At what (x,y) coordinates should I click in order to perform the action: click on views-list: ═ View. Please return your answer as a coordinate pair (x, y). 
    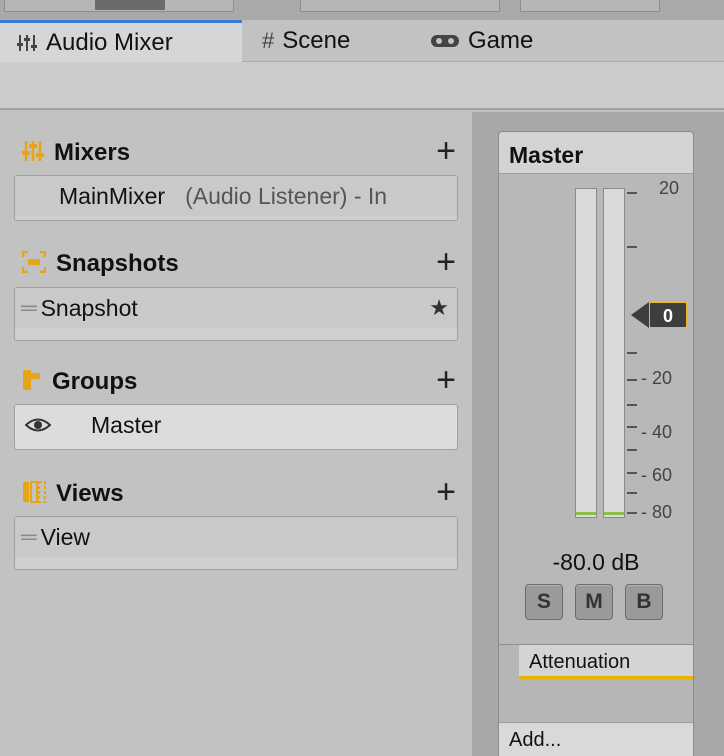
    Looking at the image, I should click on (236, 543).